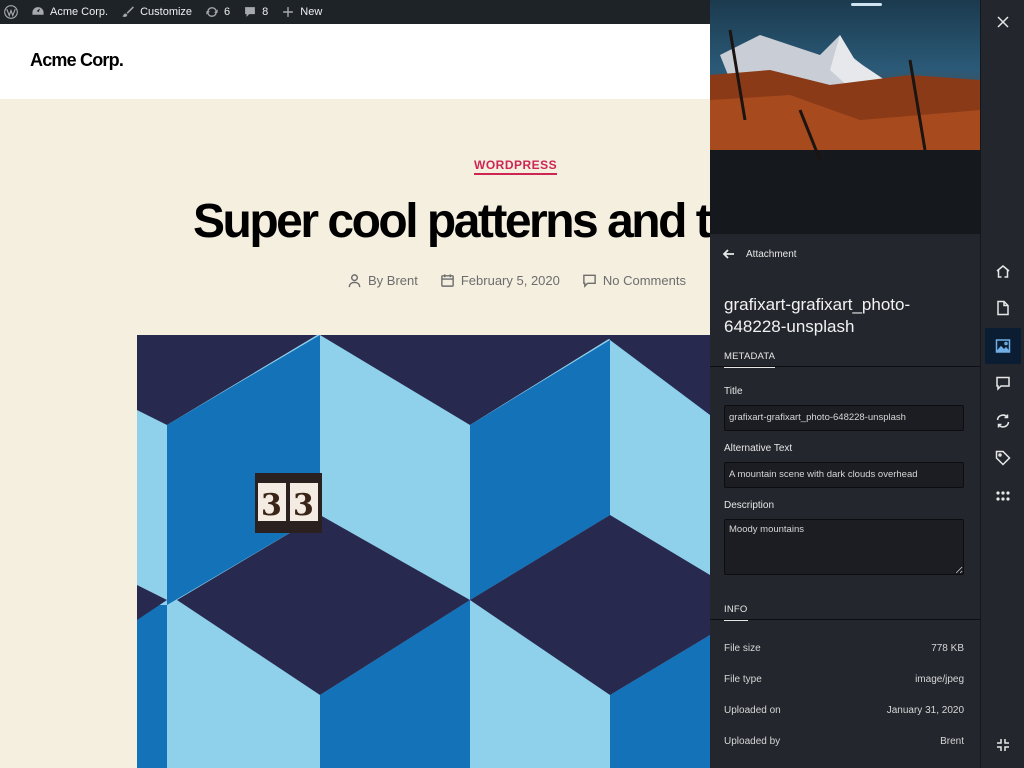 This screenshot has height=768, width=1024. I want to click on rail-more-button, so click(1003, 496).